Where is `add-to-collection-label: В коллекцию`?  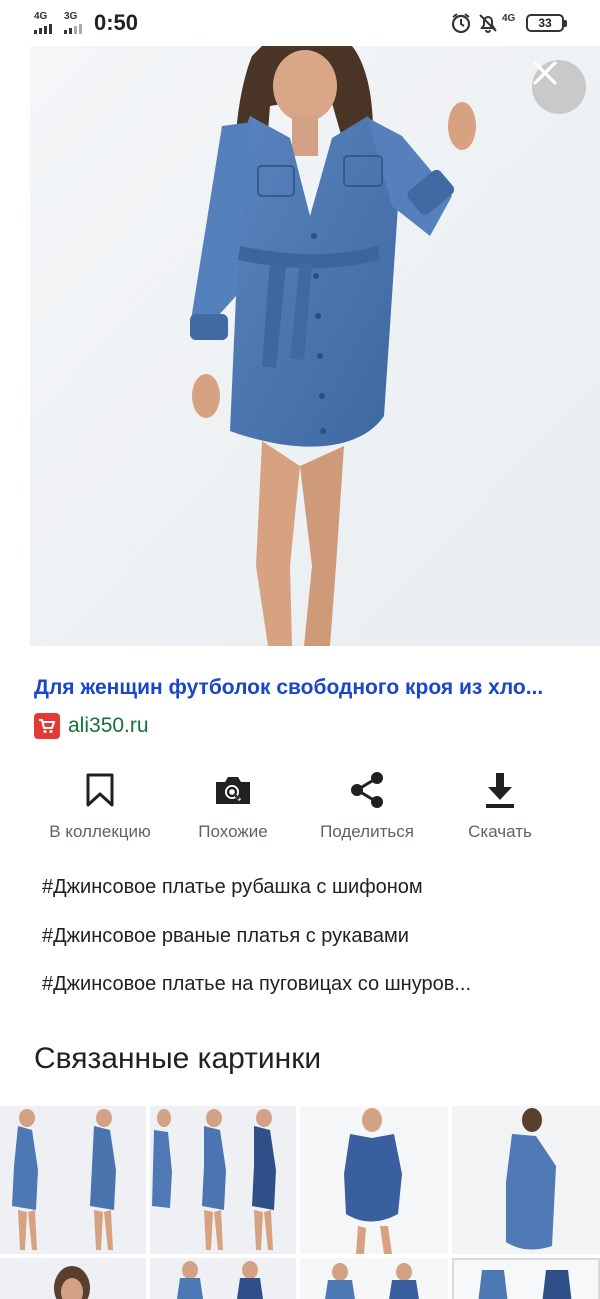
add-to-collection-label: В коллекцию is located at coordinates (100, 831).